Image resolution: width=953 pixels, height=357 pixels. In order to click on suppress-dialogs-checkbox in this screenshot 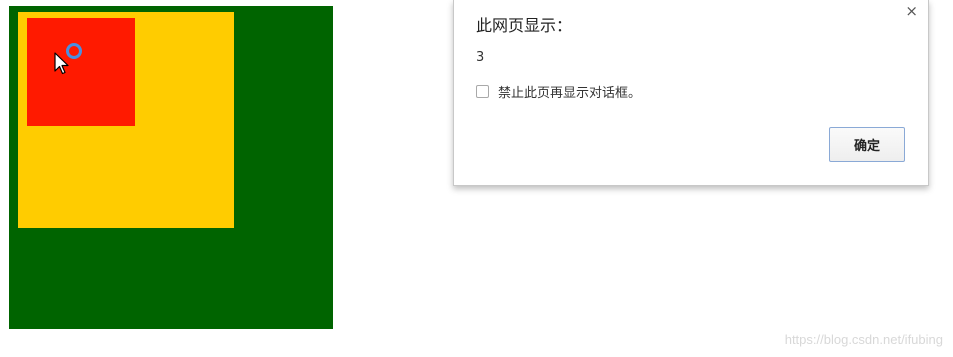, I will do `click(482, 91)`.